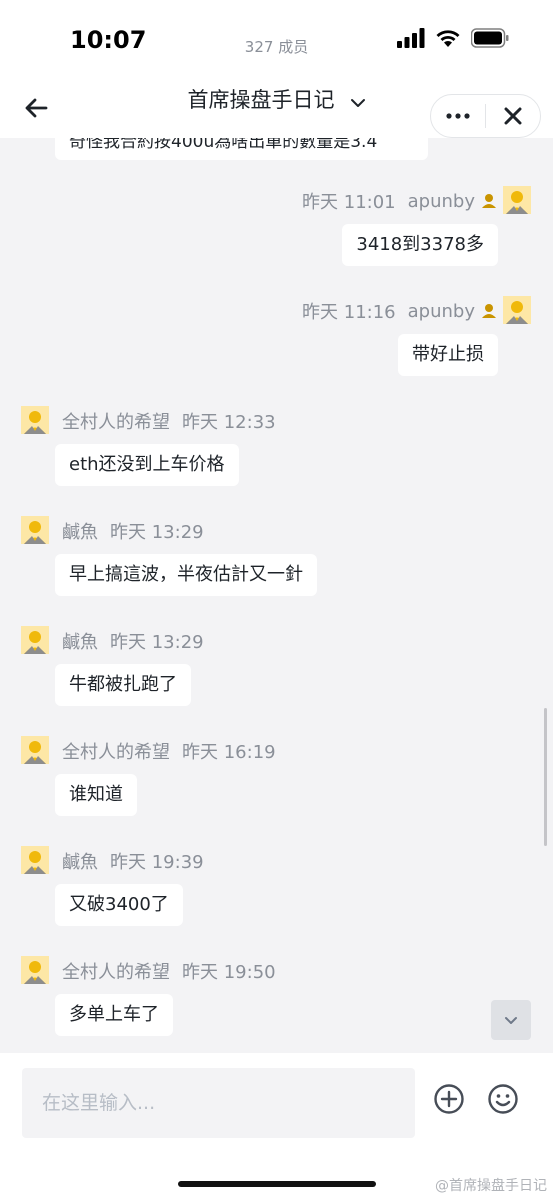 The width and height of the screenshot is (553, 1200). I want to click on message-meta: 鹹魚 昨天 19:39, so click(133, 861).